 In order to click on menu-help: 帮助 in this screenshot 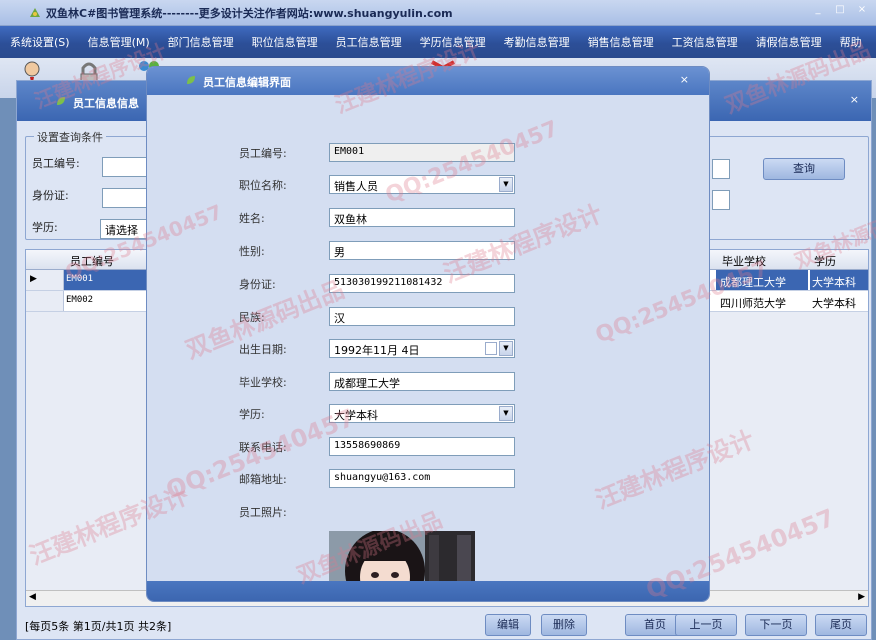, I will do `click(851, 42)`.